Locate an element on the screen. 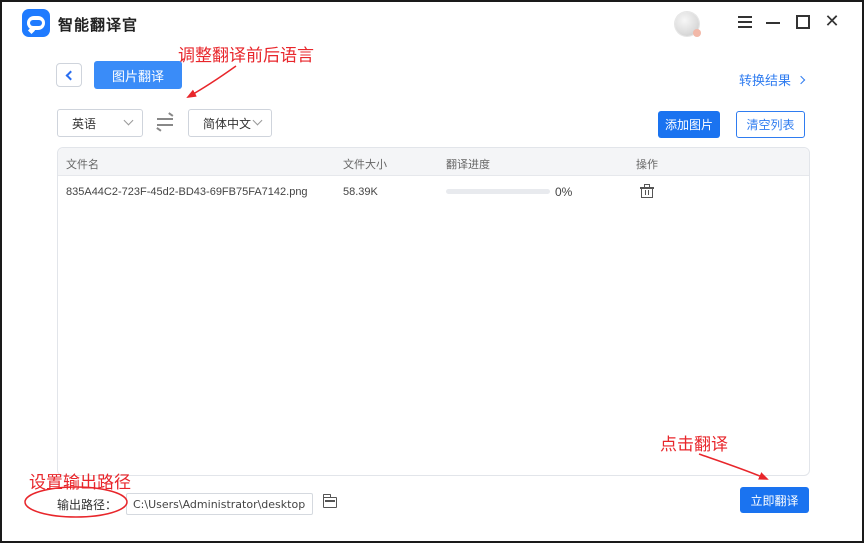 The width and height of the screenshot is (864, 543). folder-icon is located at coordinates (329, 501).